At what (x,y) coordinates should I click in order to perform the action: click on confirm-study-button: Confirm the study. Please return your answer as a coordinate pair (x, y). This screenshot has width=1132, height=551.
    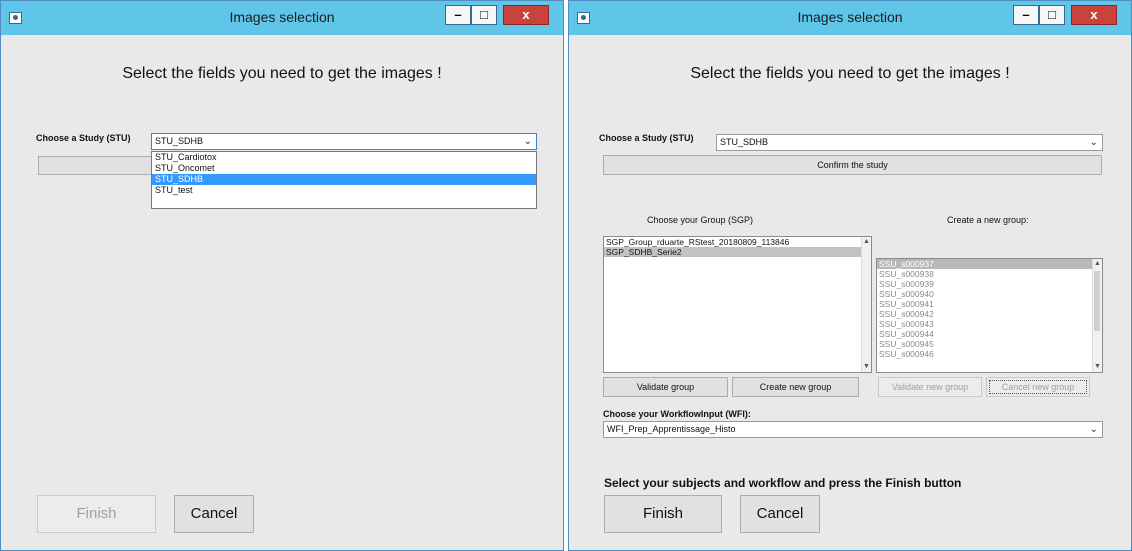
    Looking at the image, I should click on (852, 165).